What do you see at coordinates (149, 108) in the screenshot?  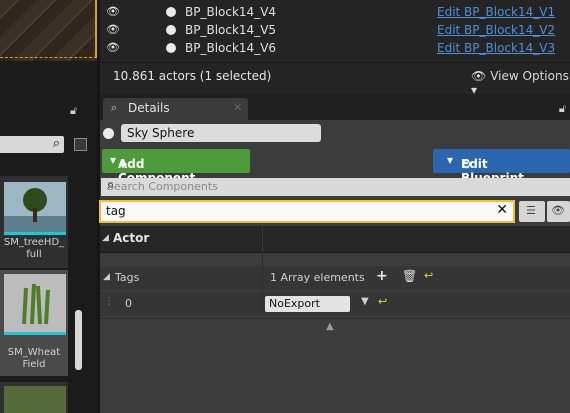 I see `tab-label: Details` at bounding box center [149, 108].